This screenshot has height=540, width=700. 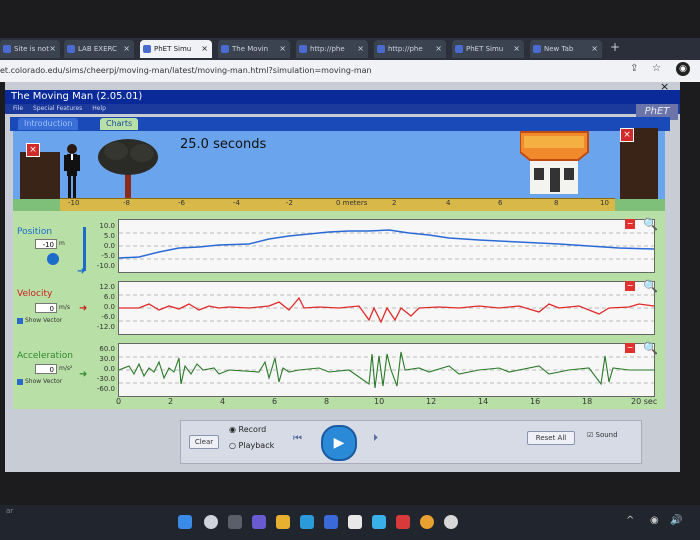 What do you see at coordinates (587, 401) in the screenshot?
I see `time-tick: 18` at bounding box center [587, 401].